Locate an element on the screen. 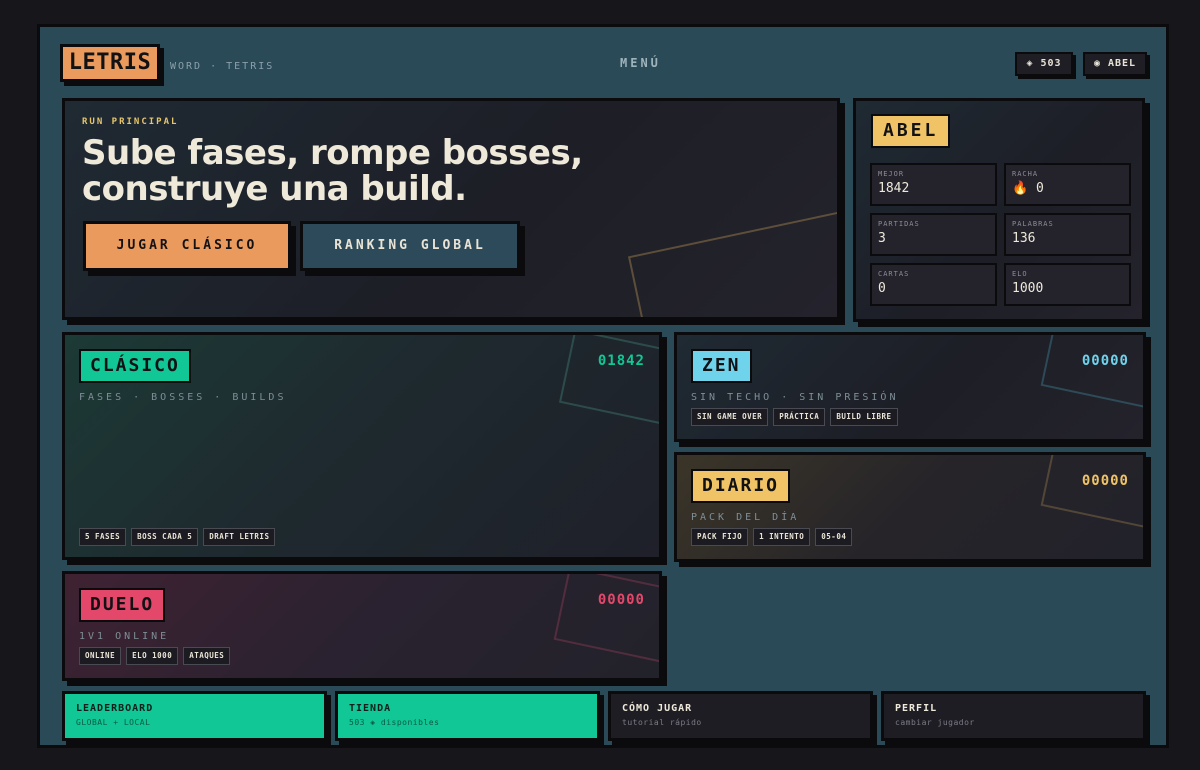 The height and width of the screenshot is (770, 1200). mode-tags: ONLINE ELO 1000 ATAQUES is located at coordinates (155, 656).